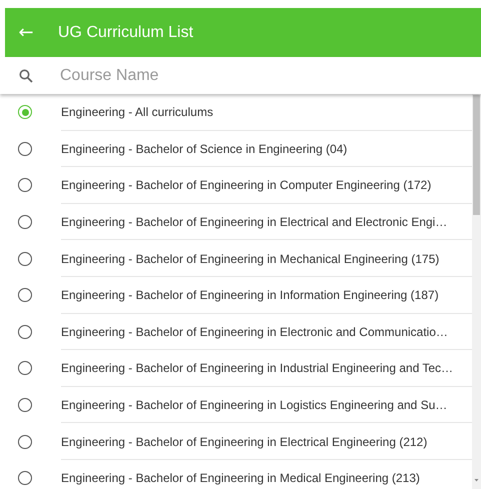 The width and height of the screenshot is (481, 489). I want to click on option-label: Engineering - Bachelor of Engineering in Electrical Engineering (212), so click(244, 441).